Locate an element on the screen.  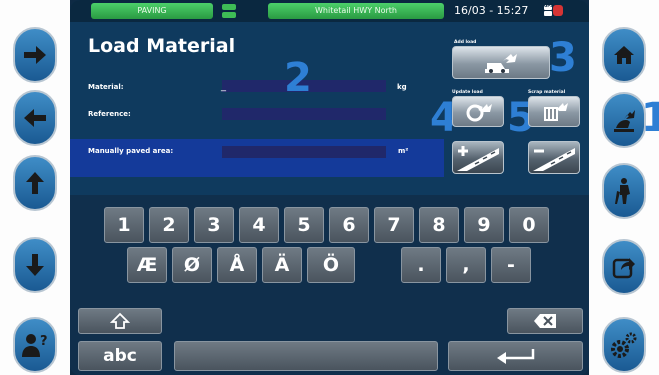
key-hyphen: - is located at coordinates (511, 265).